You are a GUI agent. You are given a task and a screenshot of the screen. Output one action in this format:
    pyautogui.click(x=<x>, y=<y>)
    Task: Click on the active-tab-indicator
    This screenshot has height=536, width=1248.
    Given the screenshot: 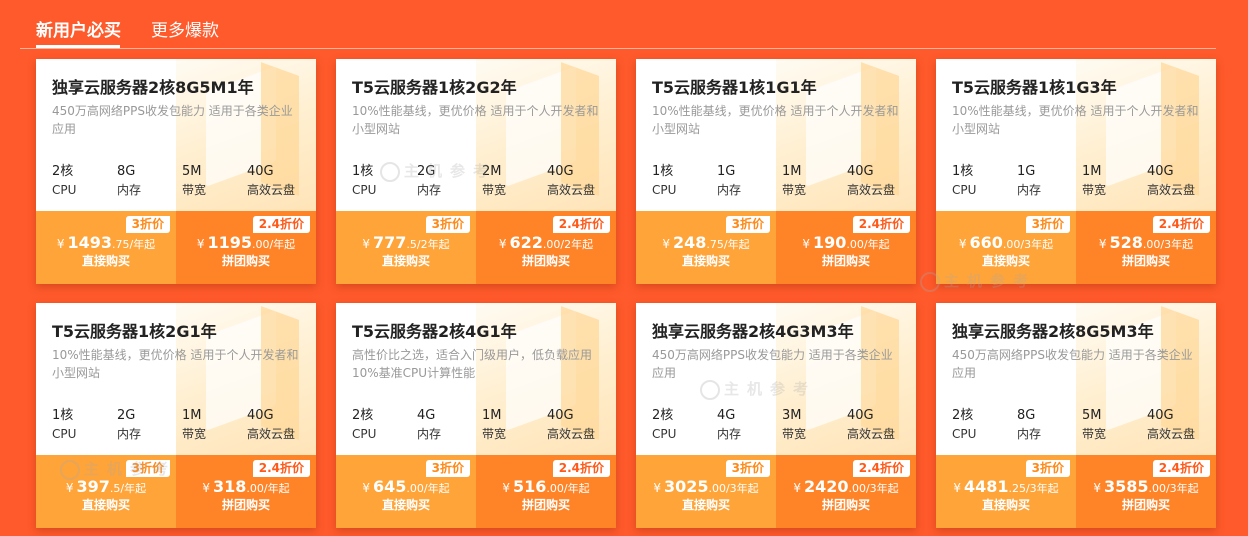 What is the action you would take?
    pyautogui.click(x=78, y=46)
    